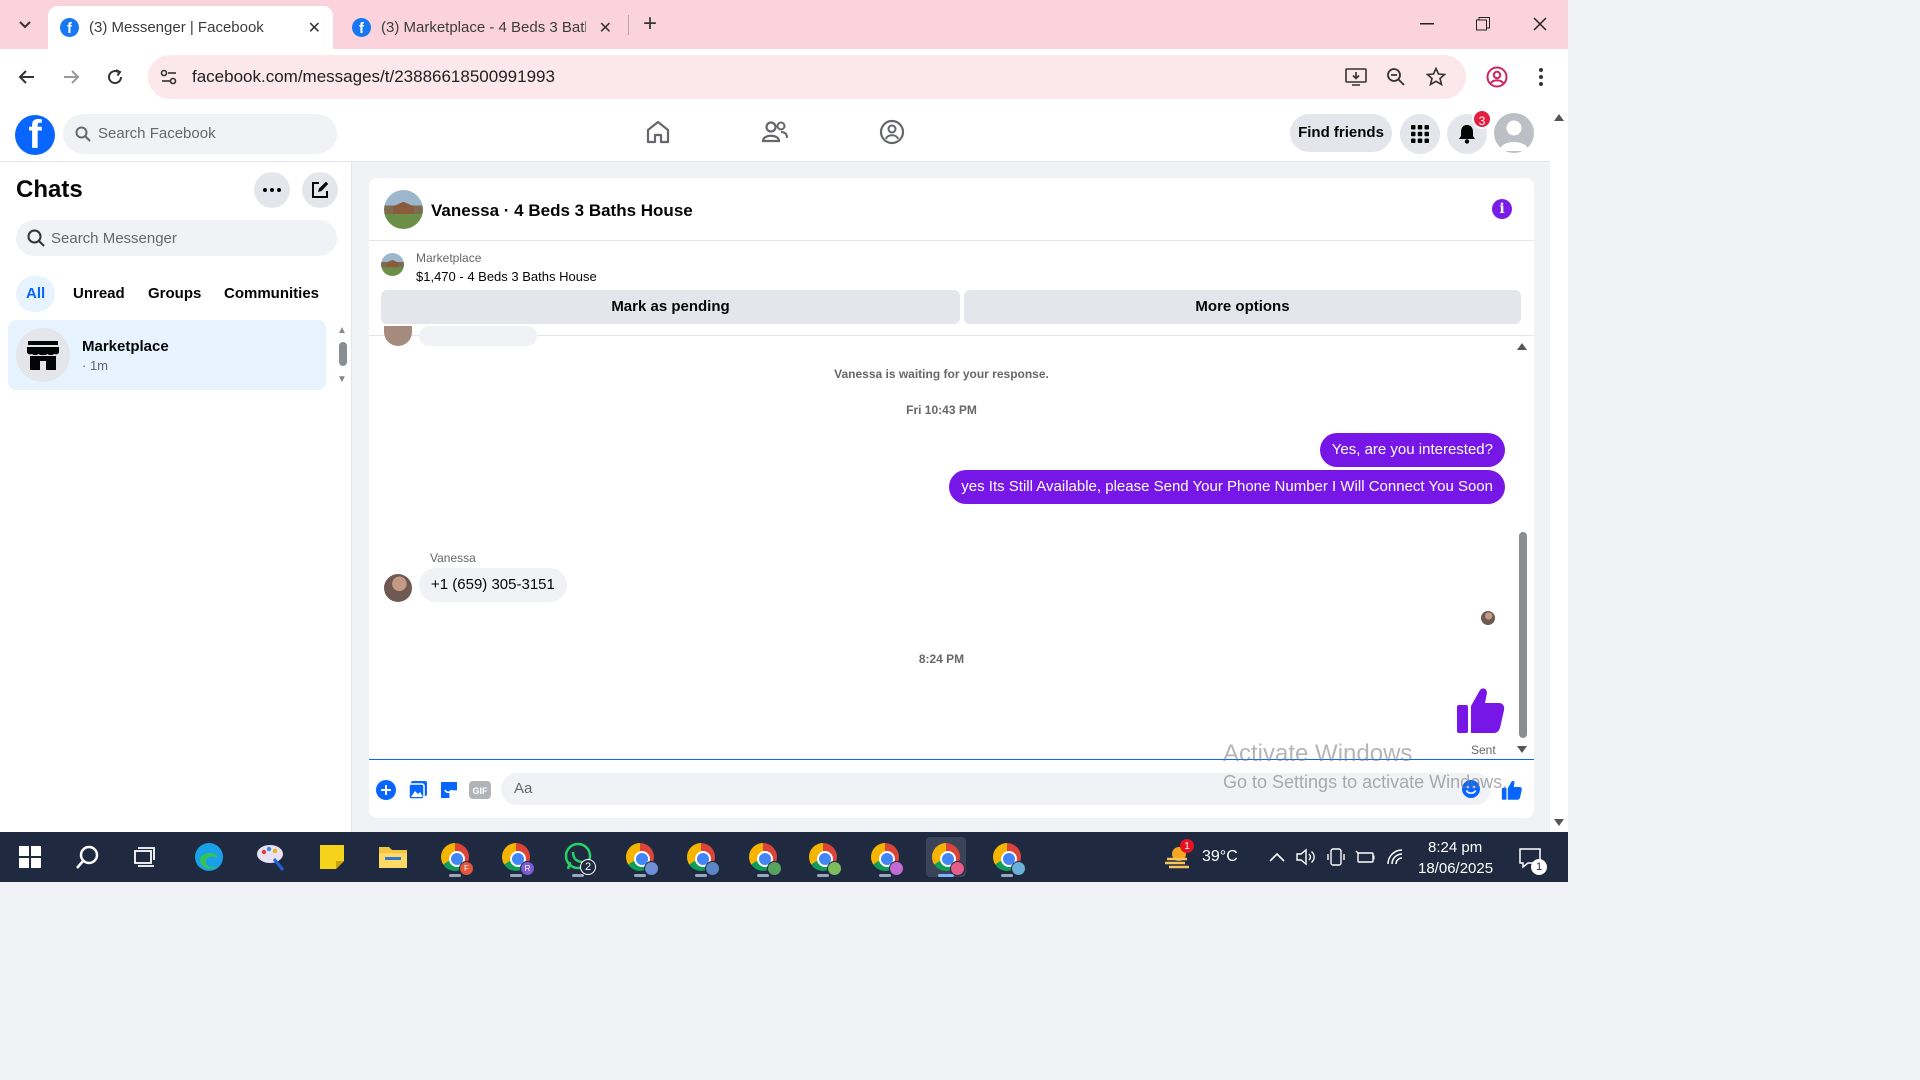  What do you see at coordinates (35, 135) in the screenshot?
I see `facebook-logo: f` at bounding box center [35, 135].